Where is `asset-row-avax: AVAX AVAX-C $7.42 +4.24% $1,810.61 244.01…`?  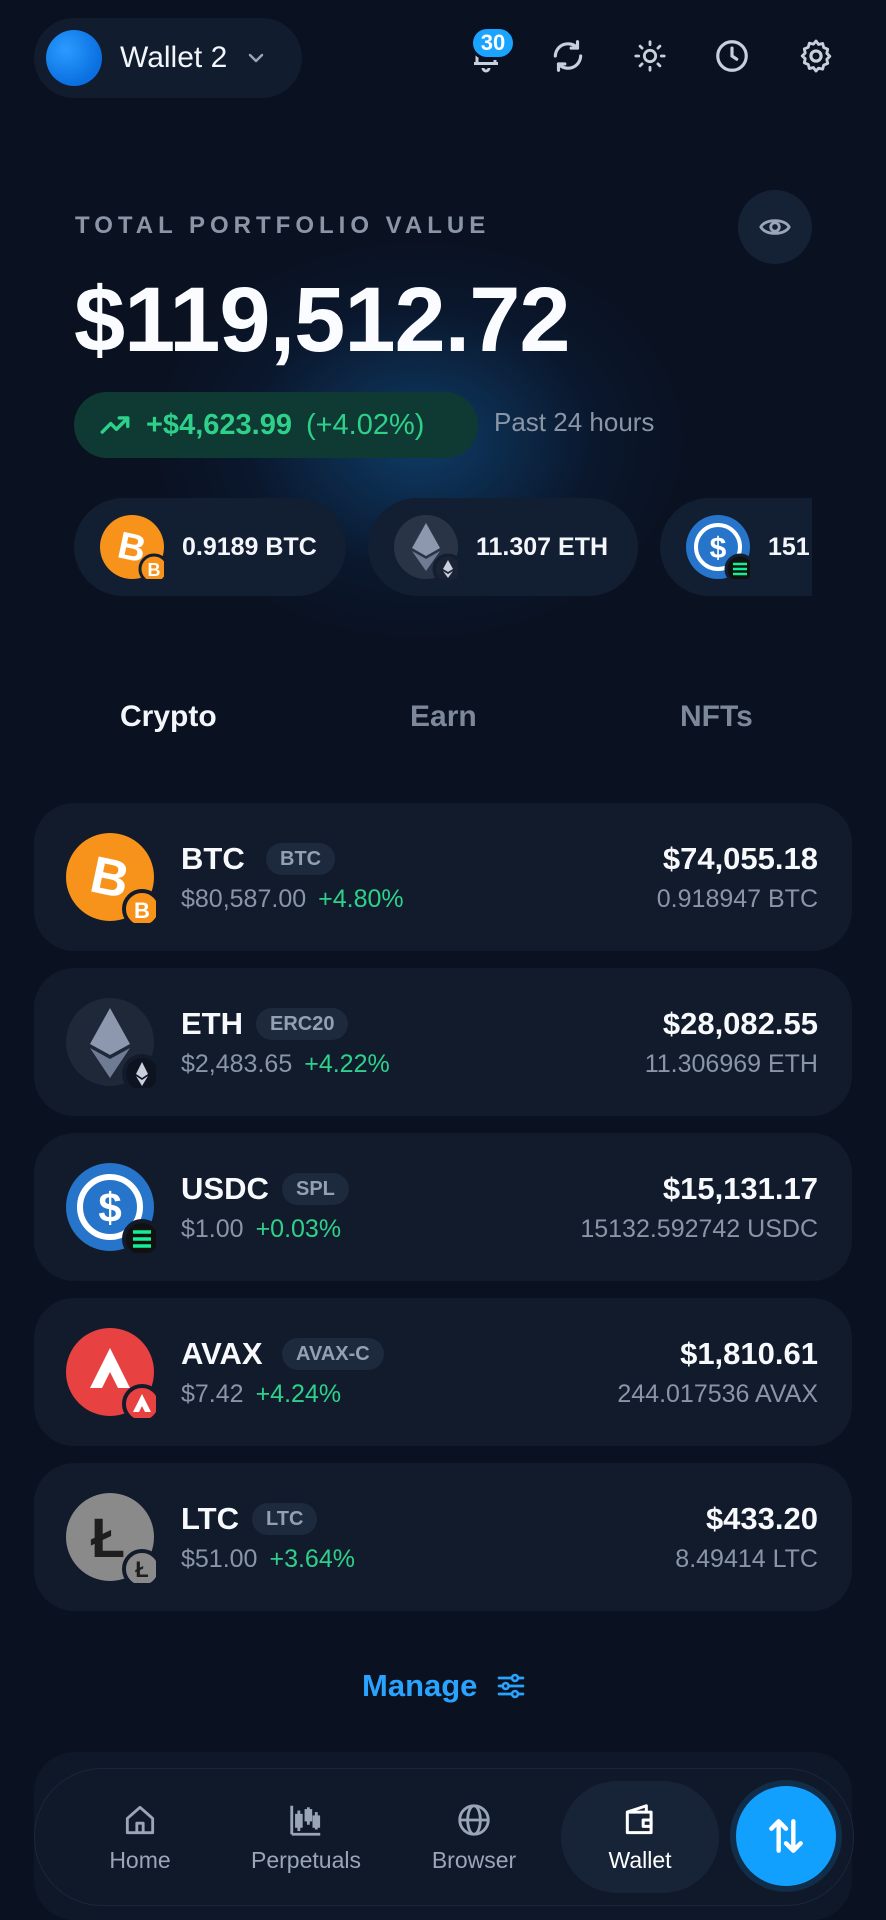 asset-row-avax: AVAX AVAX-C $7.42 +4.24% $1,810.61 244.01… is located at coordinates (443, 1372).